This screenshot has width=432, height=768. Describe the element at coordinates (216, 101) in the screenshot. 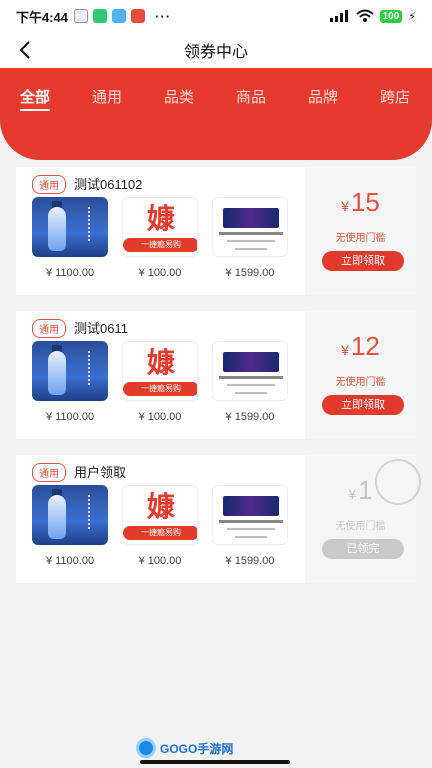

I see `category-tabs: 全部 通用 品类 商品 品牌 跨店` at that location.